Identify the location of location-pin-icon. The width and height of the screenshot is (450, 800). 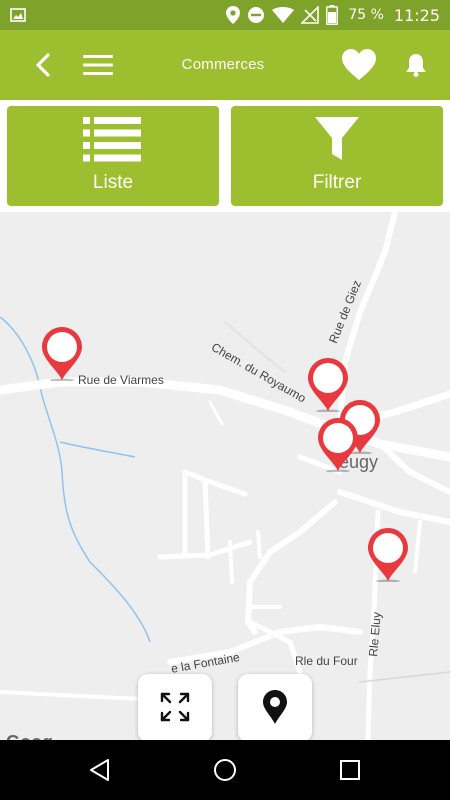
(275, 707).